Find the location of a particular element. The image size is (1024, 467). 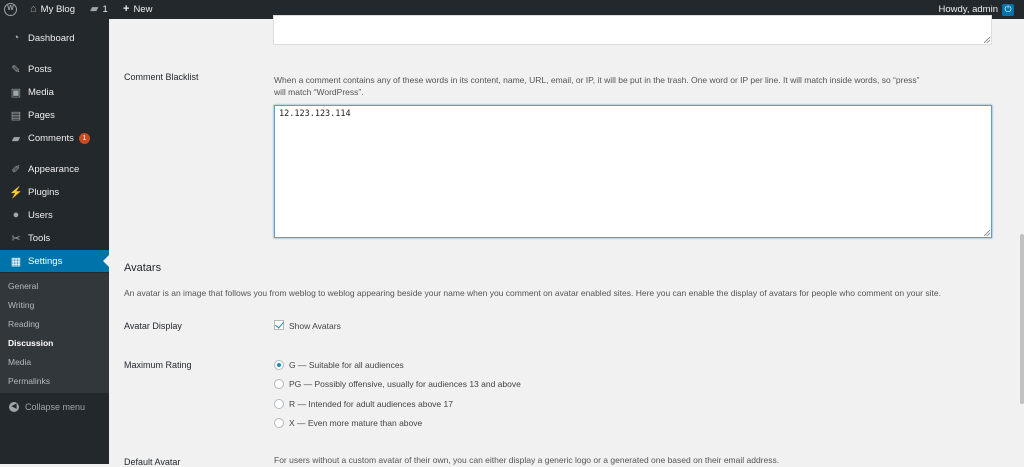

sidebar-item-label: Users is located at coordinates (40, 215).